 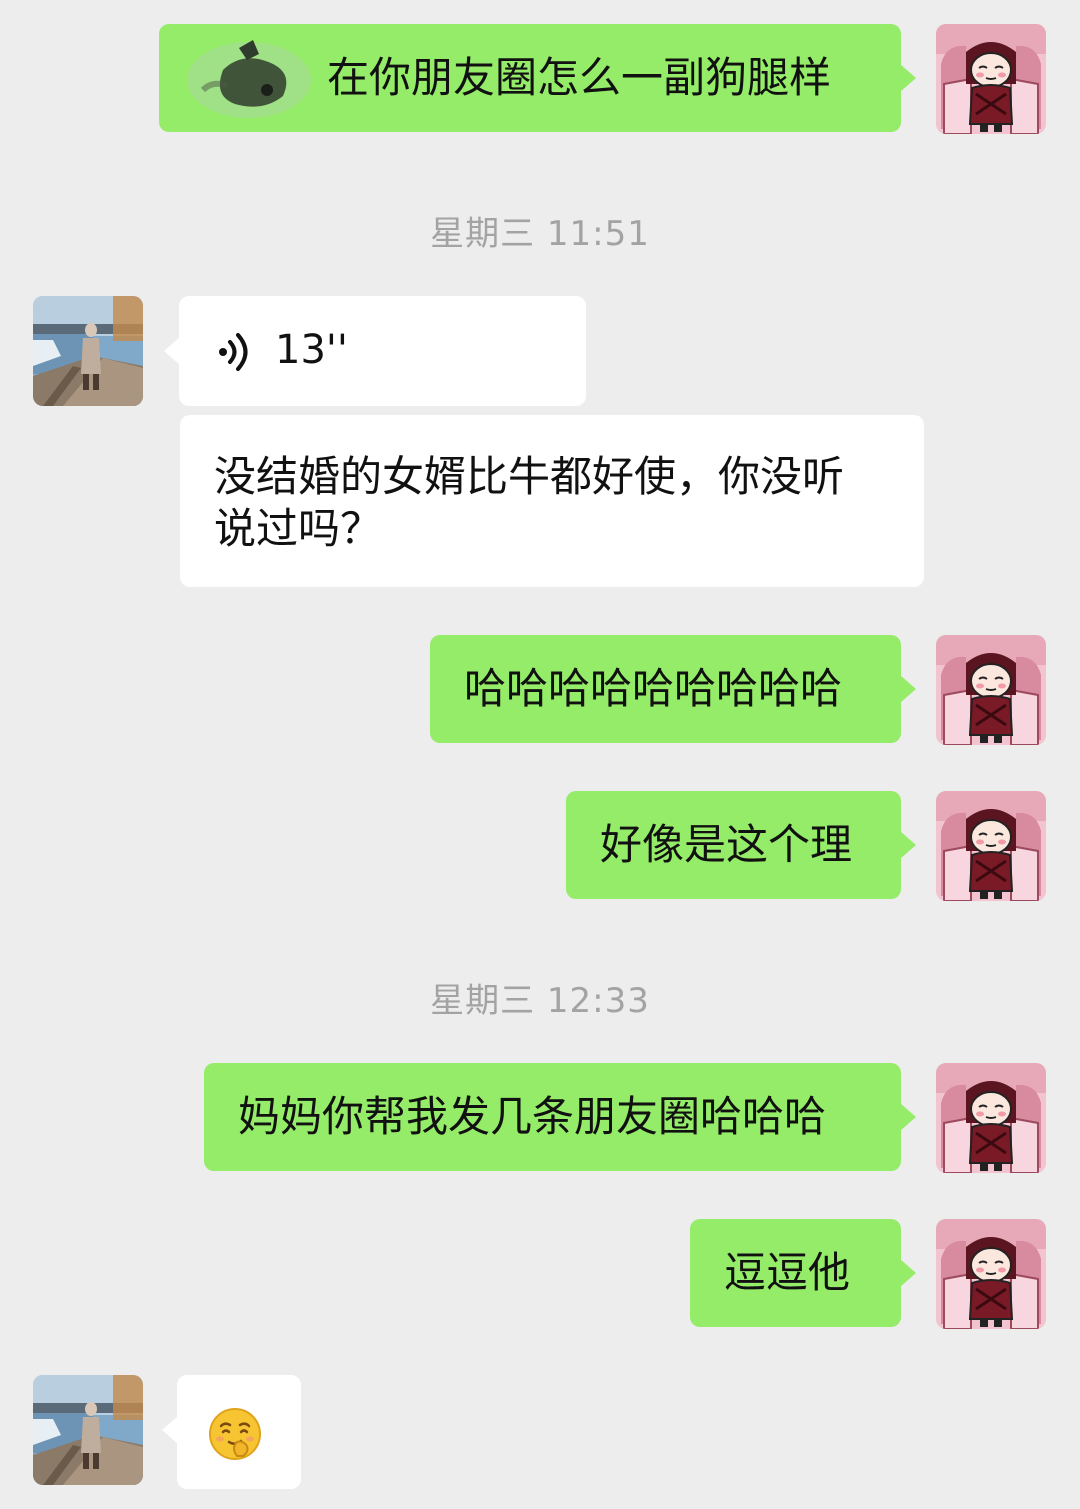 What do you see at coordinates (529, 476) in the screenshot?
I see `message-text-line-1: 没结婚的女婿比牛都好使，你没听` at bounding box center [529, 476].